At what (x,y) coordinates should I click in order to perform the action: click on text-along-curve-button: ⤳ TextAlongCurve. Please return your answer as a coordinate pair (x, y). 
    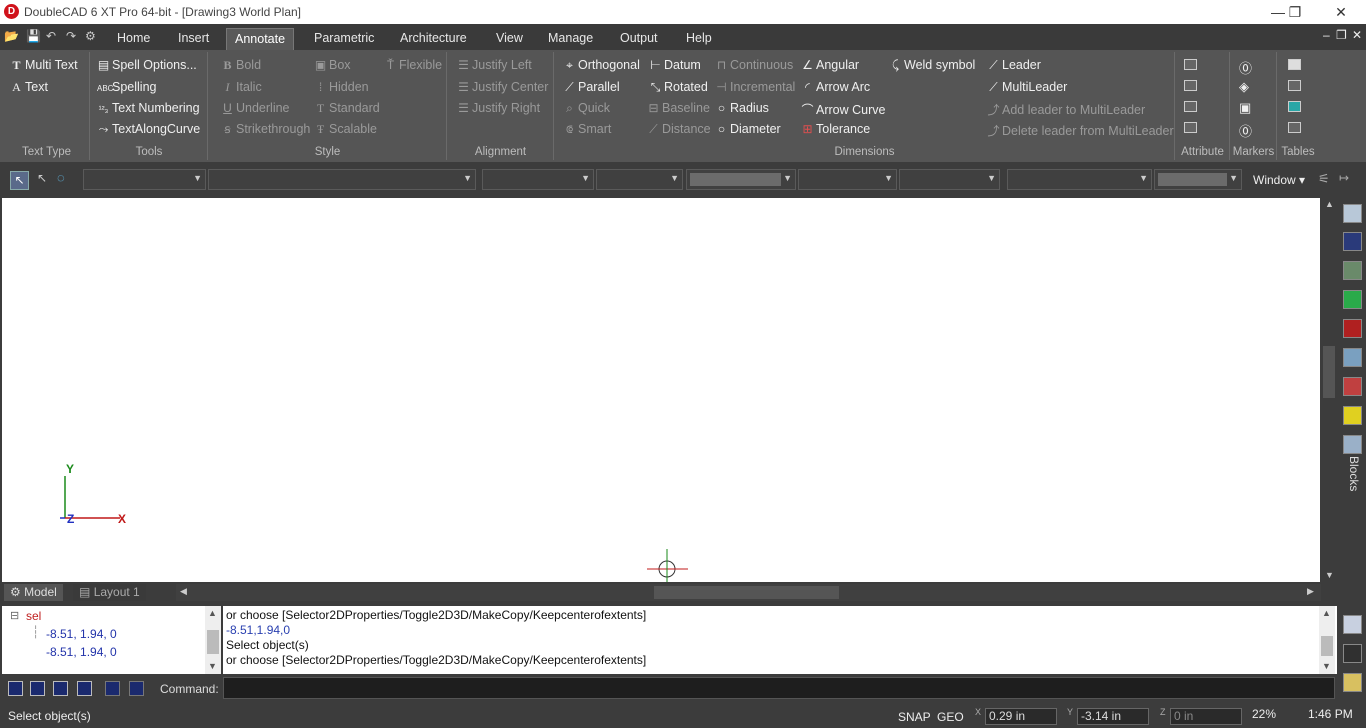
    Looking at the image, I should click on (149, 129).